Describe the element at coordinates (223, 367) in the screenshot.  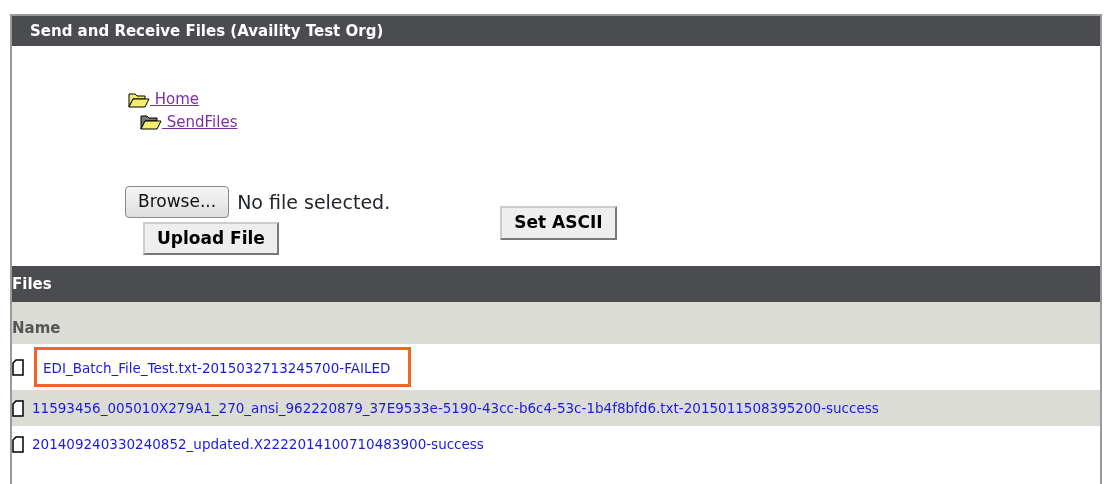
I see `file-link: EDI_Batch_File_Test.txt-2015032713245700-FAILED` at that location.